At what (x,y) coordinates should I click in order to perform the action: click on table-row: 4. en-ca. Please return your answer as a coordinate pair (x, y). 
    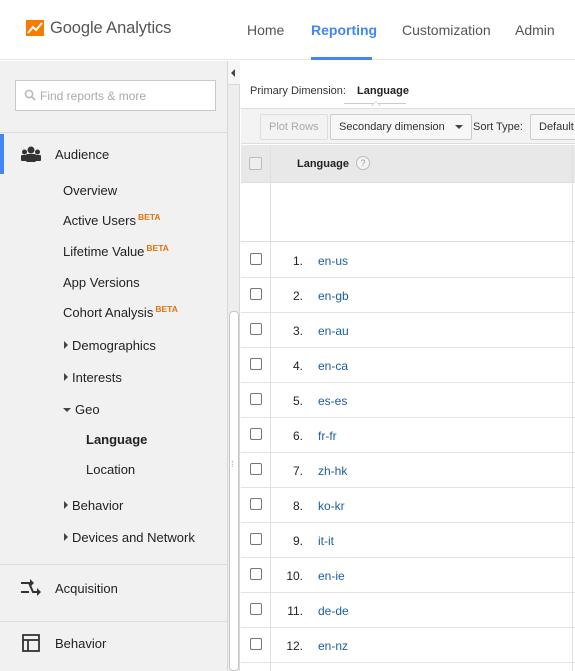
    Looking at the image, I should click on (408, 365).